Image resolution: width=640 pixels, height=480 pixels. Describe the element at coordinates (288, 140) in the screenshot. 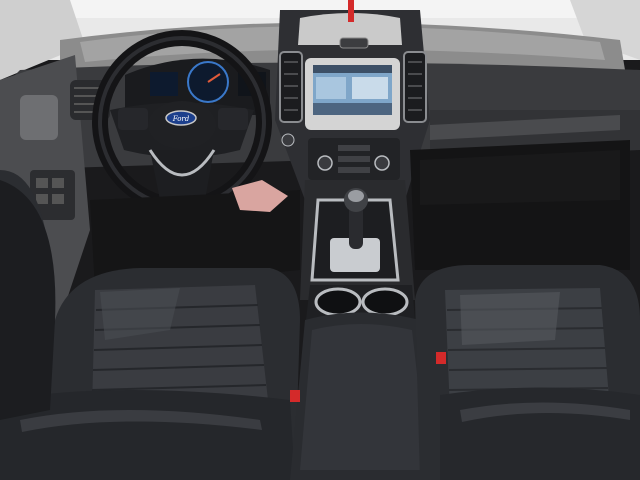

I see `volume-knob` at that location.